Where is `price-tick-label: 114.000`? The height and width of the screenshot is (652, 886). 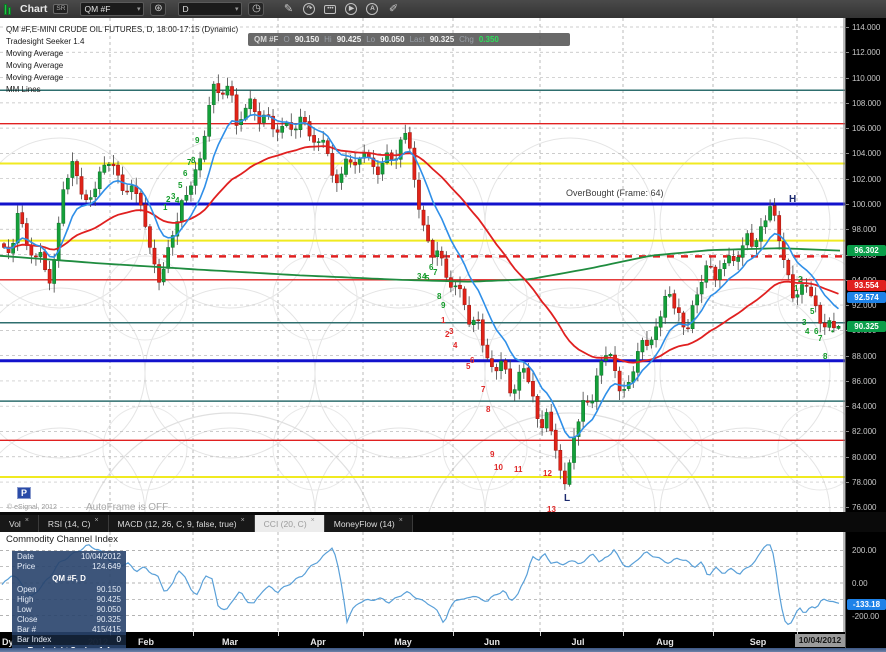 price-tick-label: 114.000 is located at coordinates (866, 27).